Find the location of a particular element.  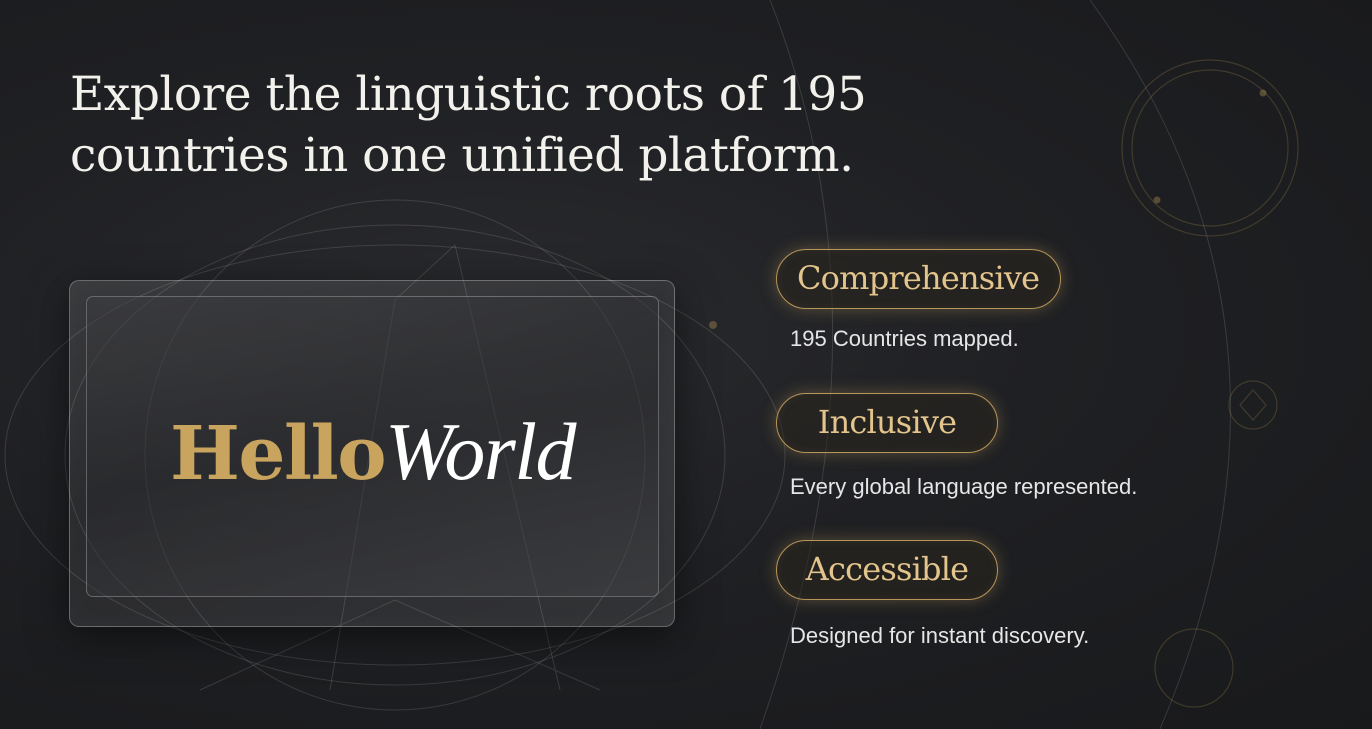

brand-logo: HelloWorld is located at coordinates (372, 453).